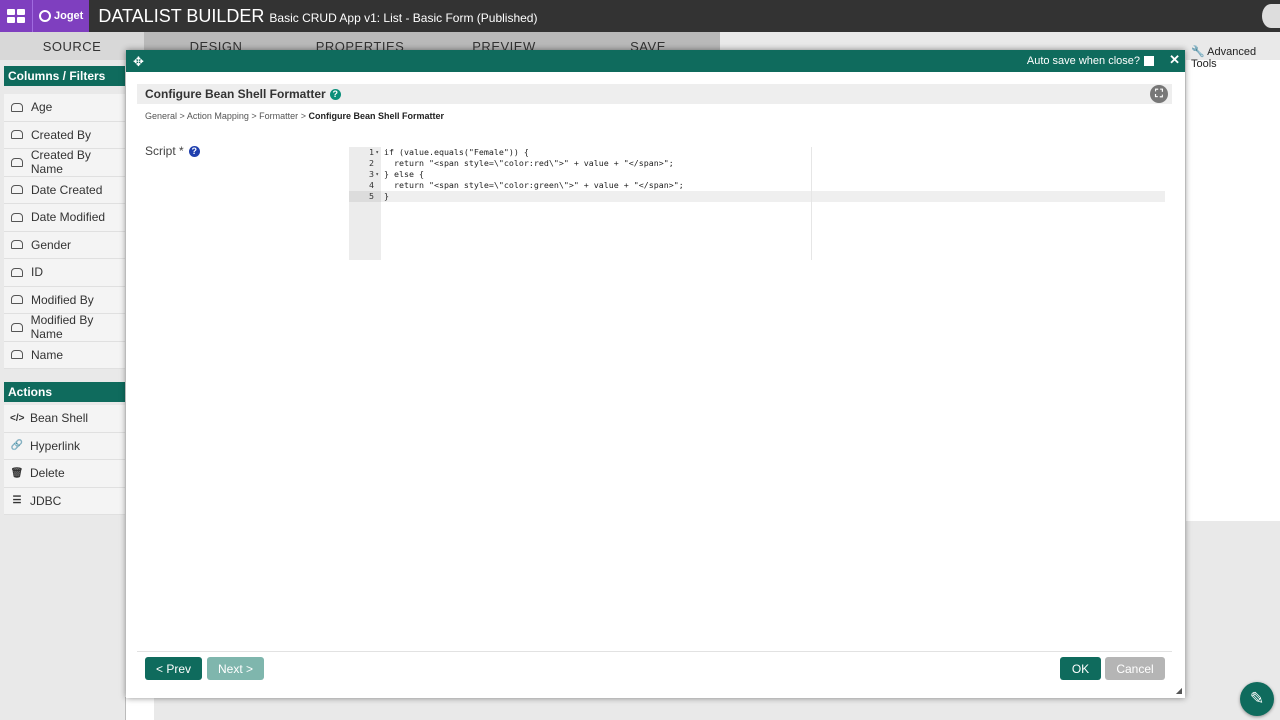 Image resolution: width=1280 pixels, height=720 pixels. Describe the element at coordinates (17, 473) in the screenshot. I see `trash-icon: 🗑` at that location.